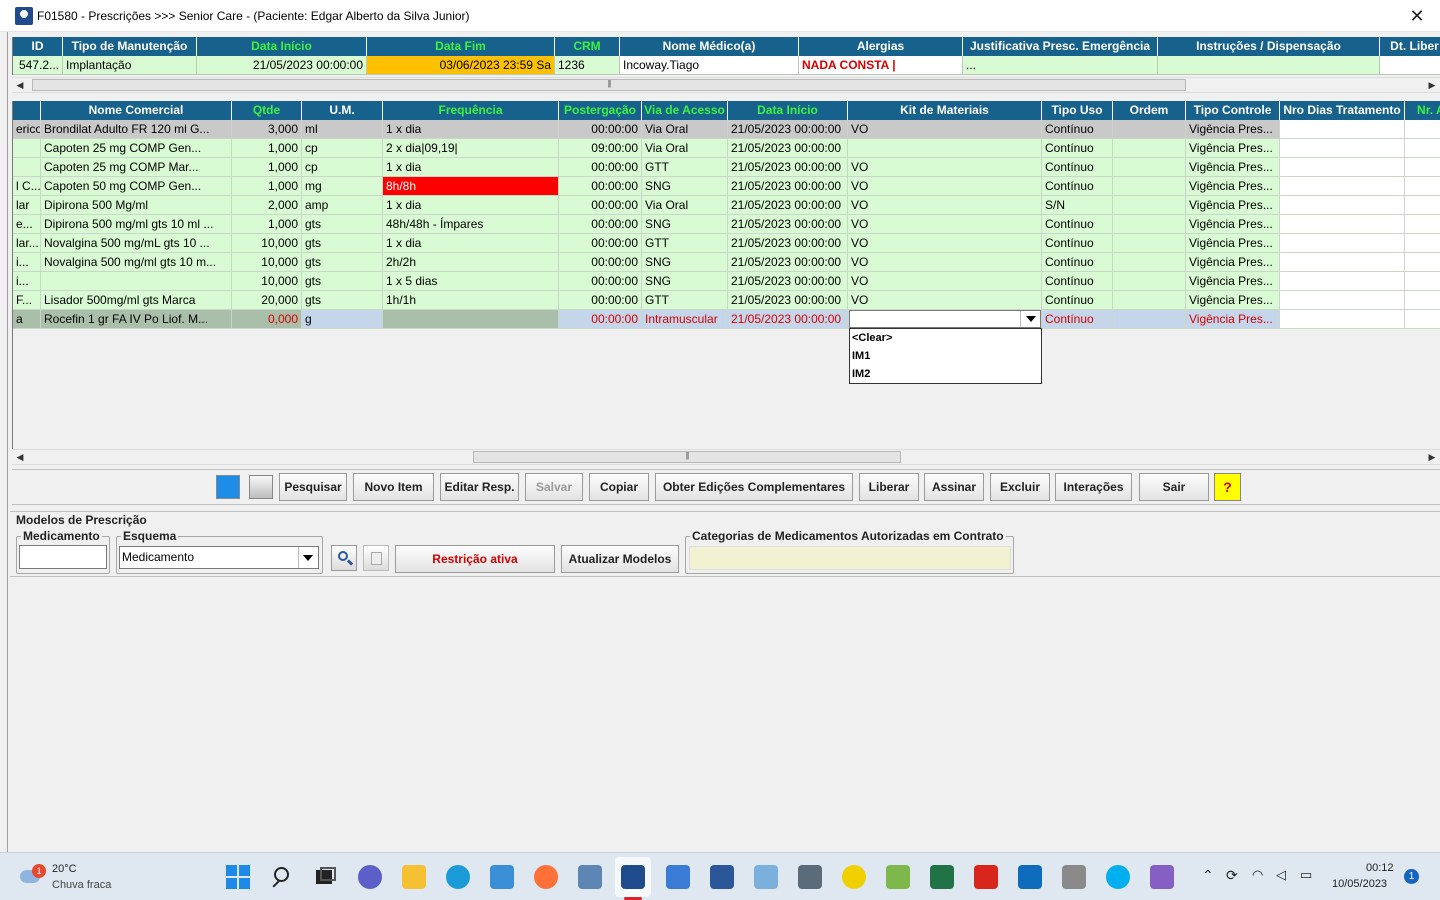  I want to click on excluir-button: Excluir, so click(1020, 487).